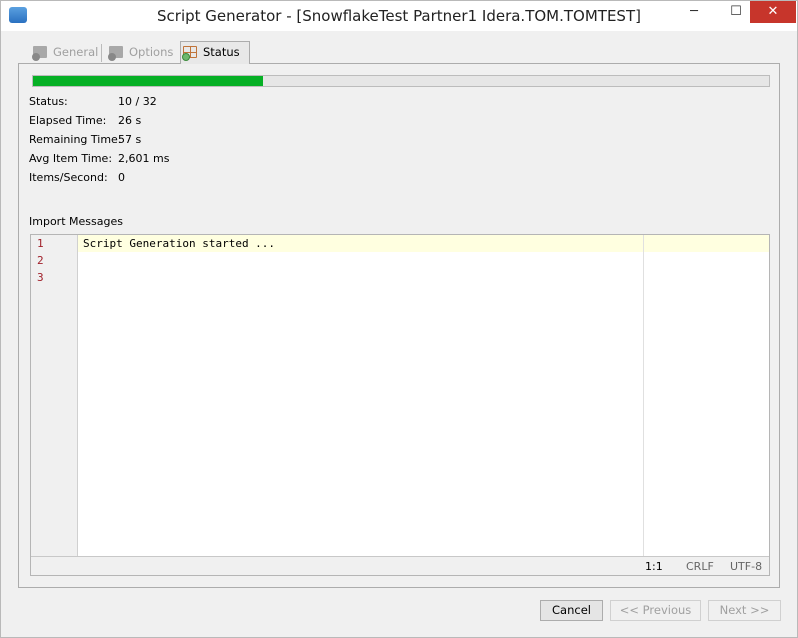 The width and height of the screenshot is (798, 638). I want to click on stat-label: Items/Second:, so click(68, 177).